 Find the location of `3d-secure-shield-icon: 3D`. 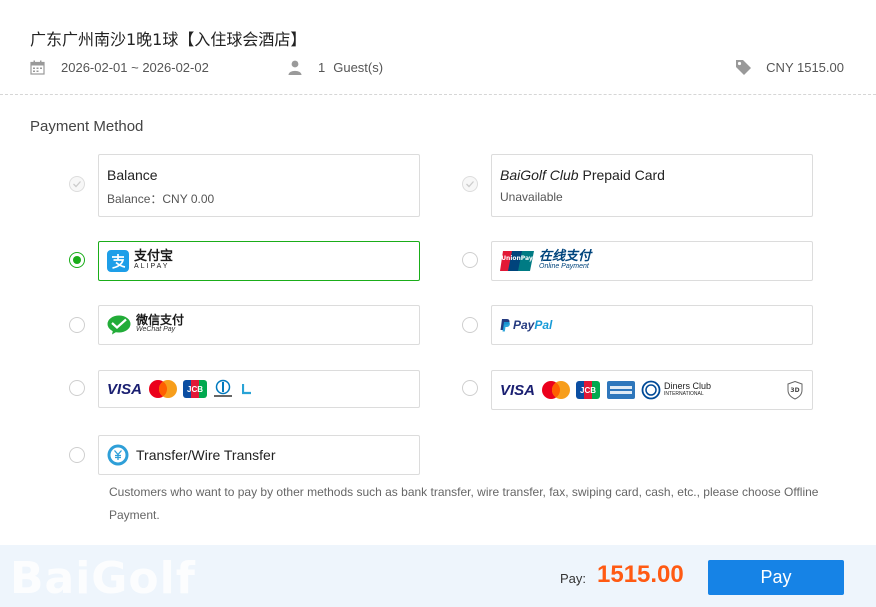

3d-secure-shield-icon: 3D is located at coordinates (795, 390).